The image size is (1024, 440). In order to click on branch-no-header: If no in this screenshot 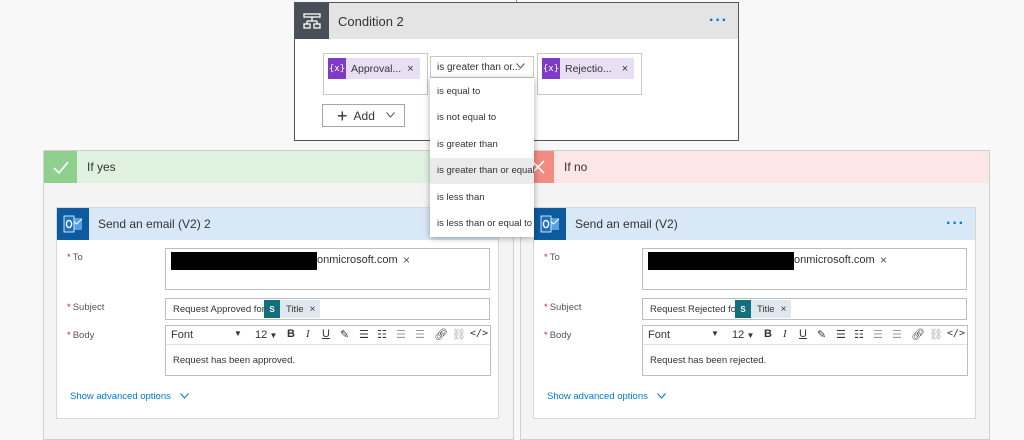, I will do `click(755, 167)`.